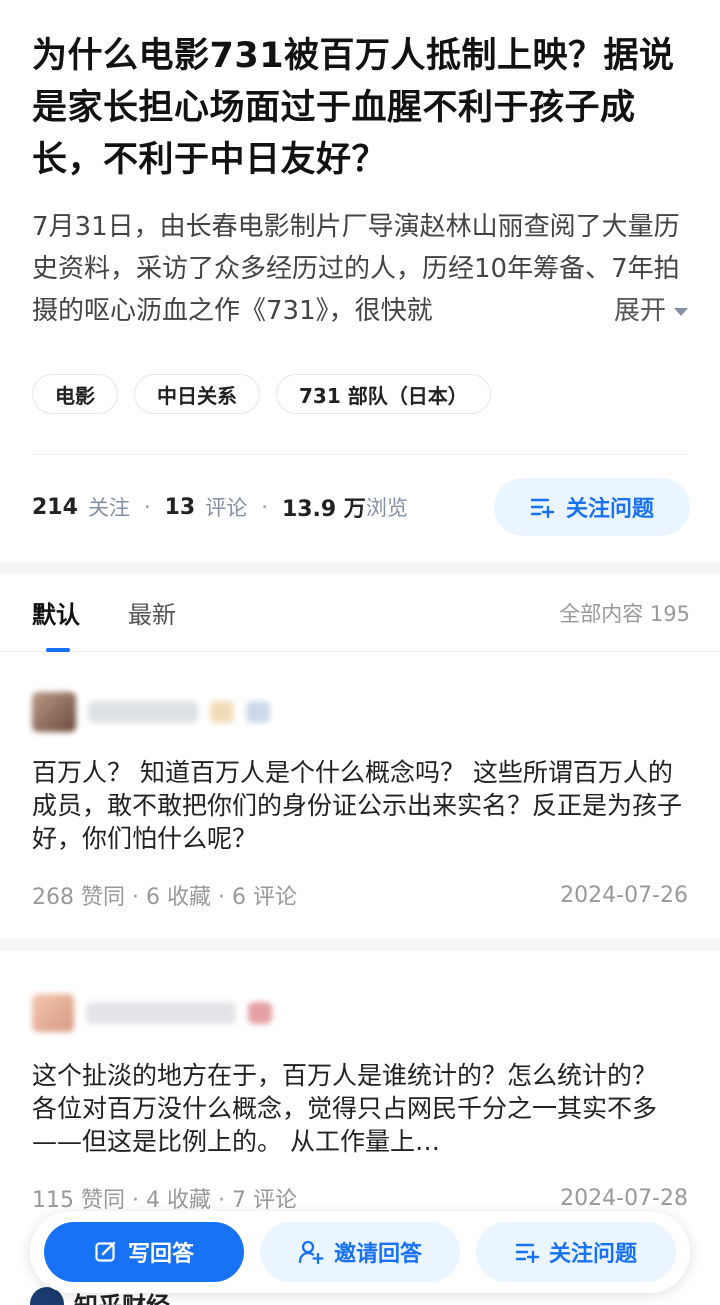 The image size is (720, 1305). Describe the element at coordinates (383, 394) in the screenshot. I see `topic-tag: 731 部队（日本）` at that location.